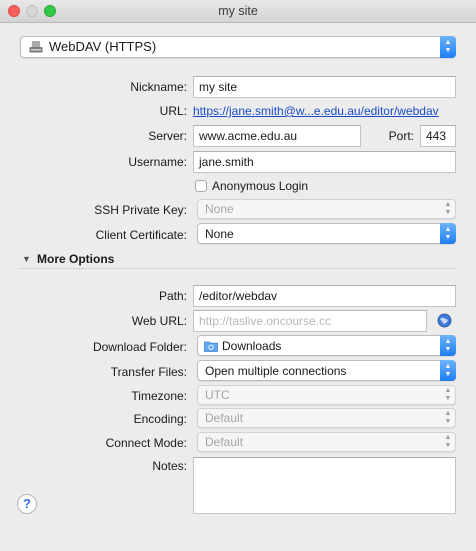  I want to click on server-field: www.acme.edu.au, so click(277, 136).